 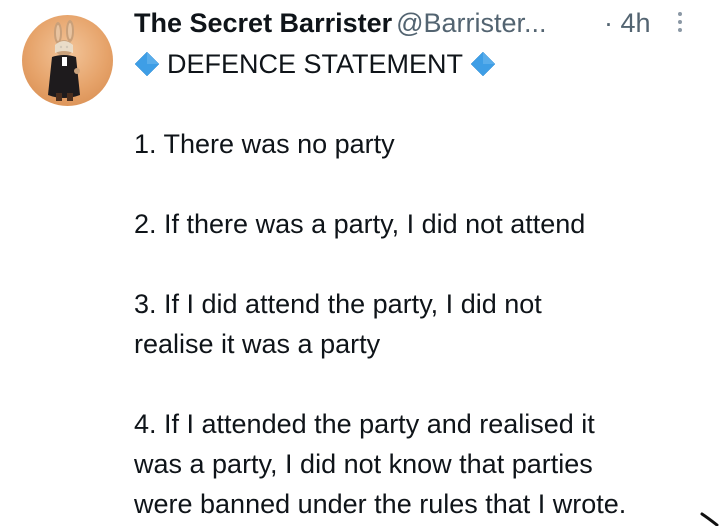 What do you see at coordinates (680, 22) in the screenshot?
I see `more-vertical-icon` at bounding box center [680, 22].